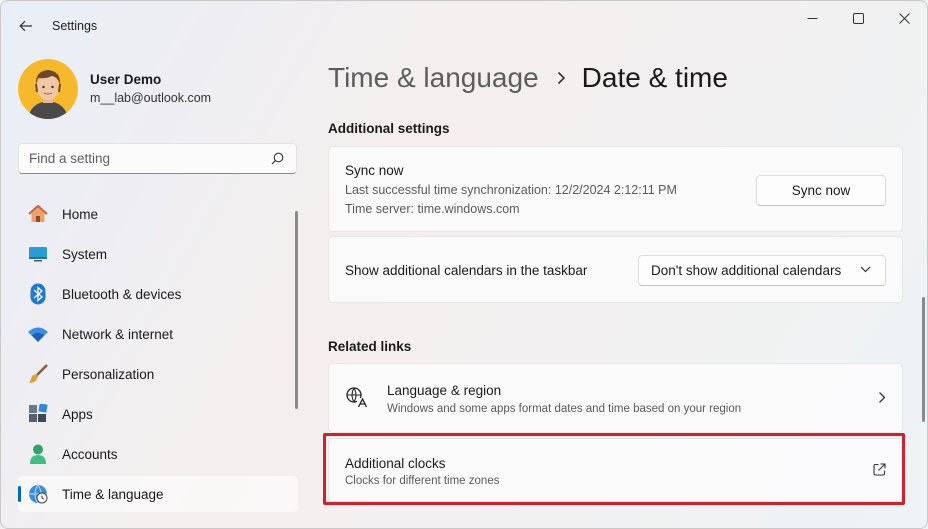 This screenshot has width=928, height=529. Describe the element at coordinates (432, 209) in the screenshot. I see `time-server-text: Time server: time.windows.com` at that location.